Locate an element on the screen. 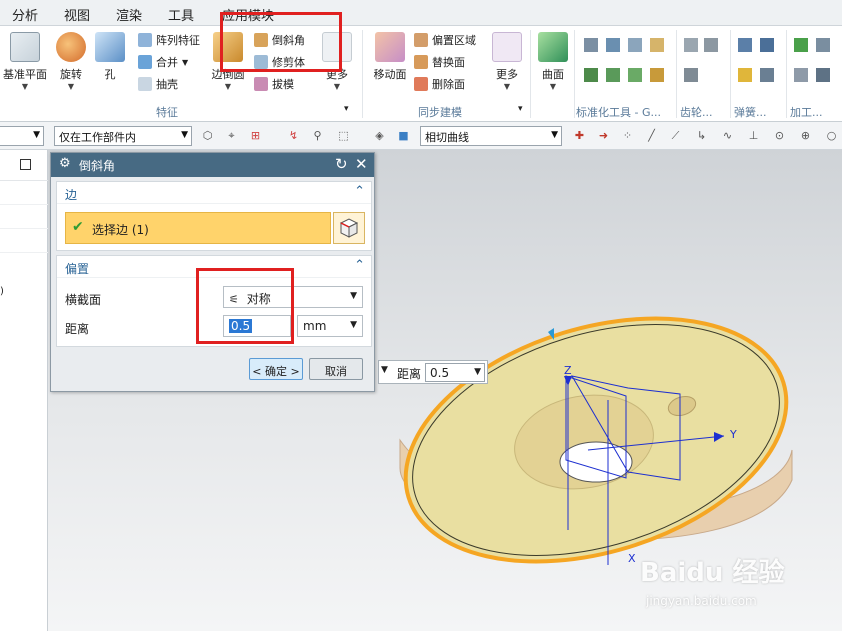 This screenshot has width=842, height=631. line-icon: ⟋ is located at coordinates (675, 135).